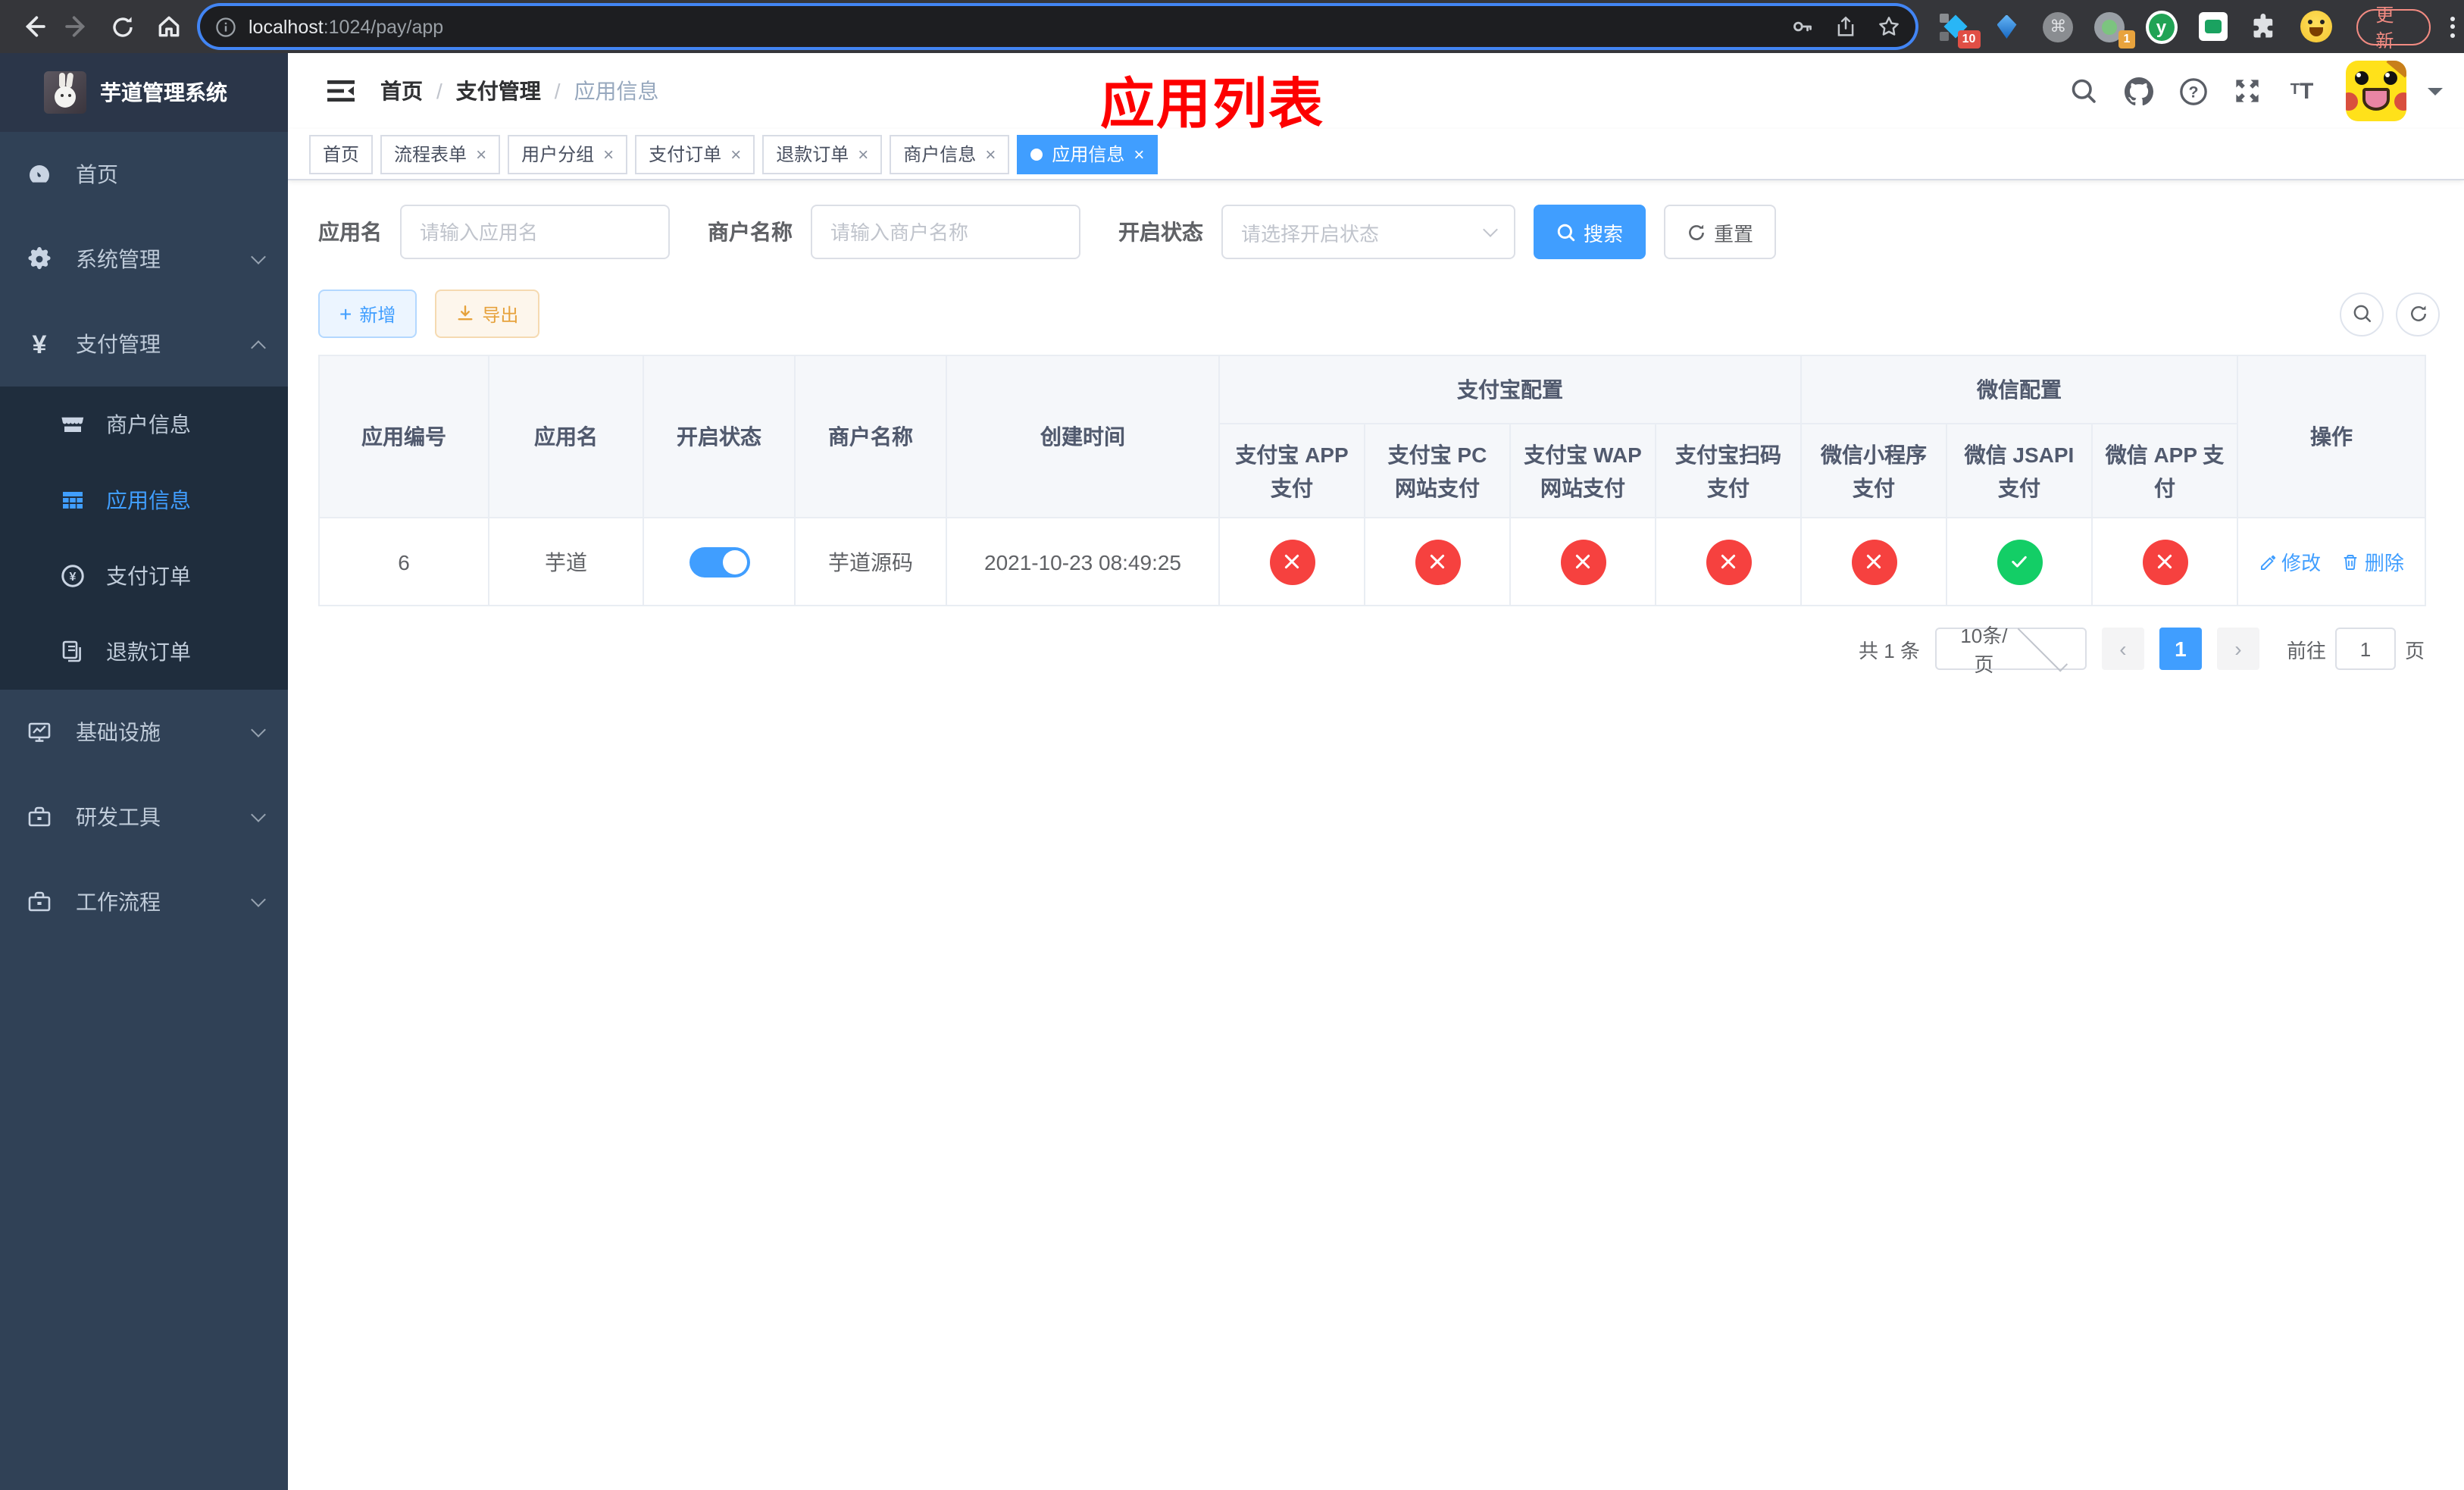 This screenshot has width=2464, height=1490. What do you see at coordinates (1873, 470) in the screenshot?
I see `col-wx-mini: 微信小程序支付` at bounding box center [1873, 470].